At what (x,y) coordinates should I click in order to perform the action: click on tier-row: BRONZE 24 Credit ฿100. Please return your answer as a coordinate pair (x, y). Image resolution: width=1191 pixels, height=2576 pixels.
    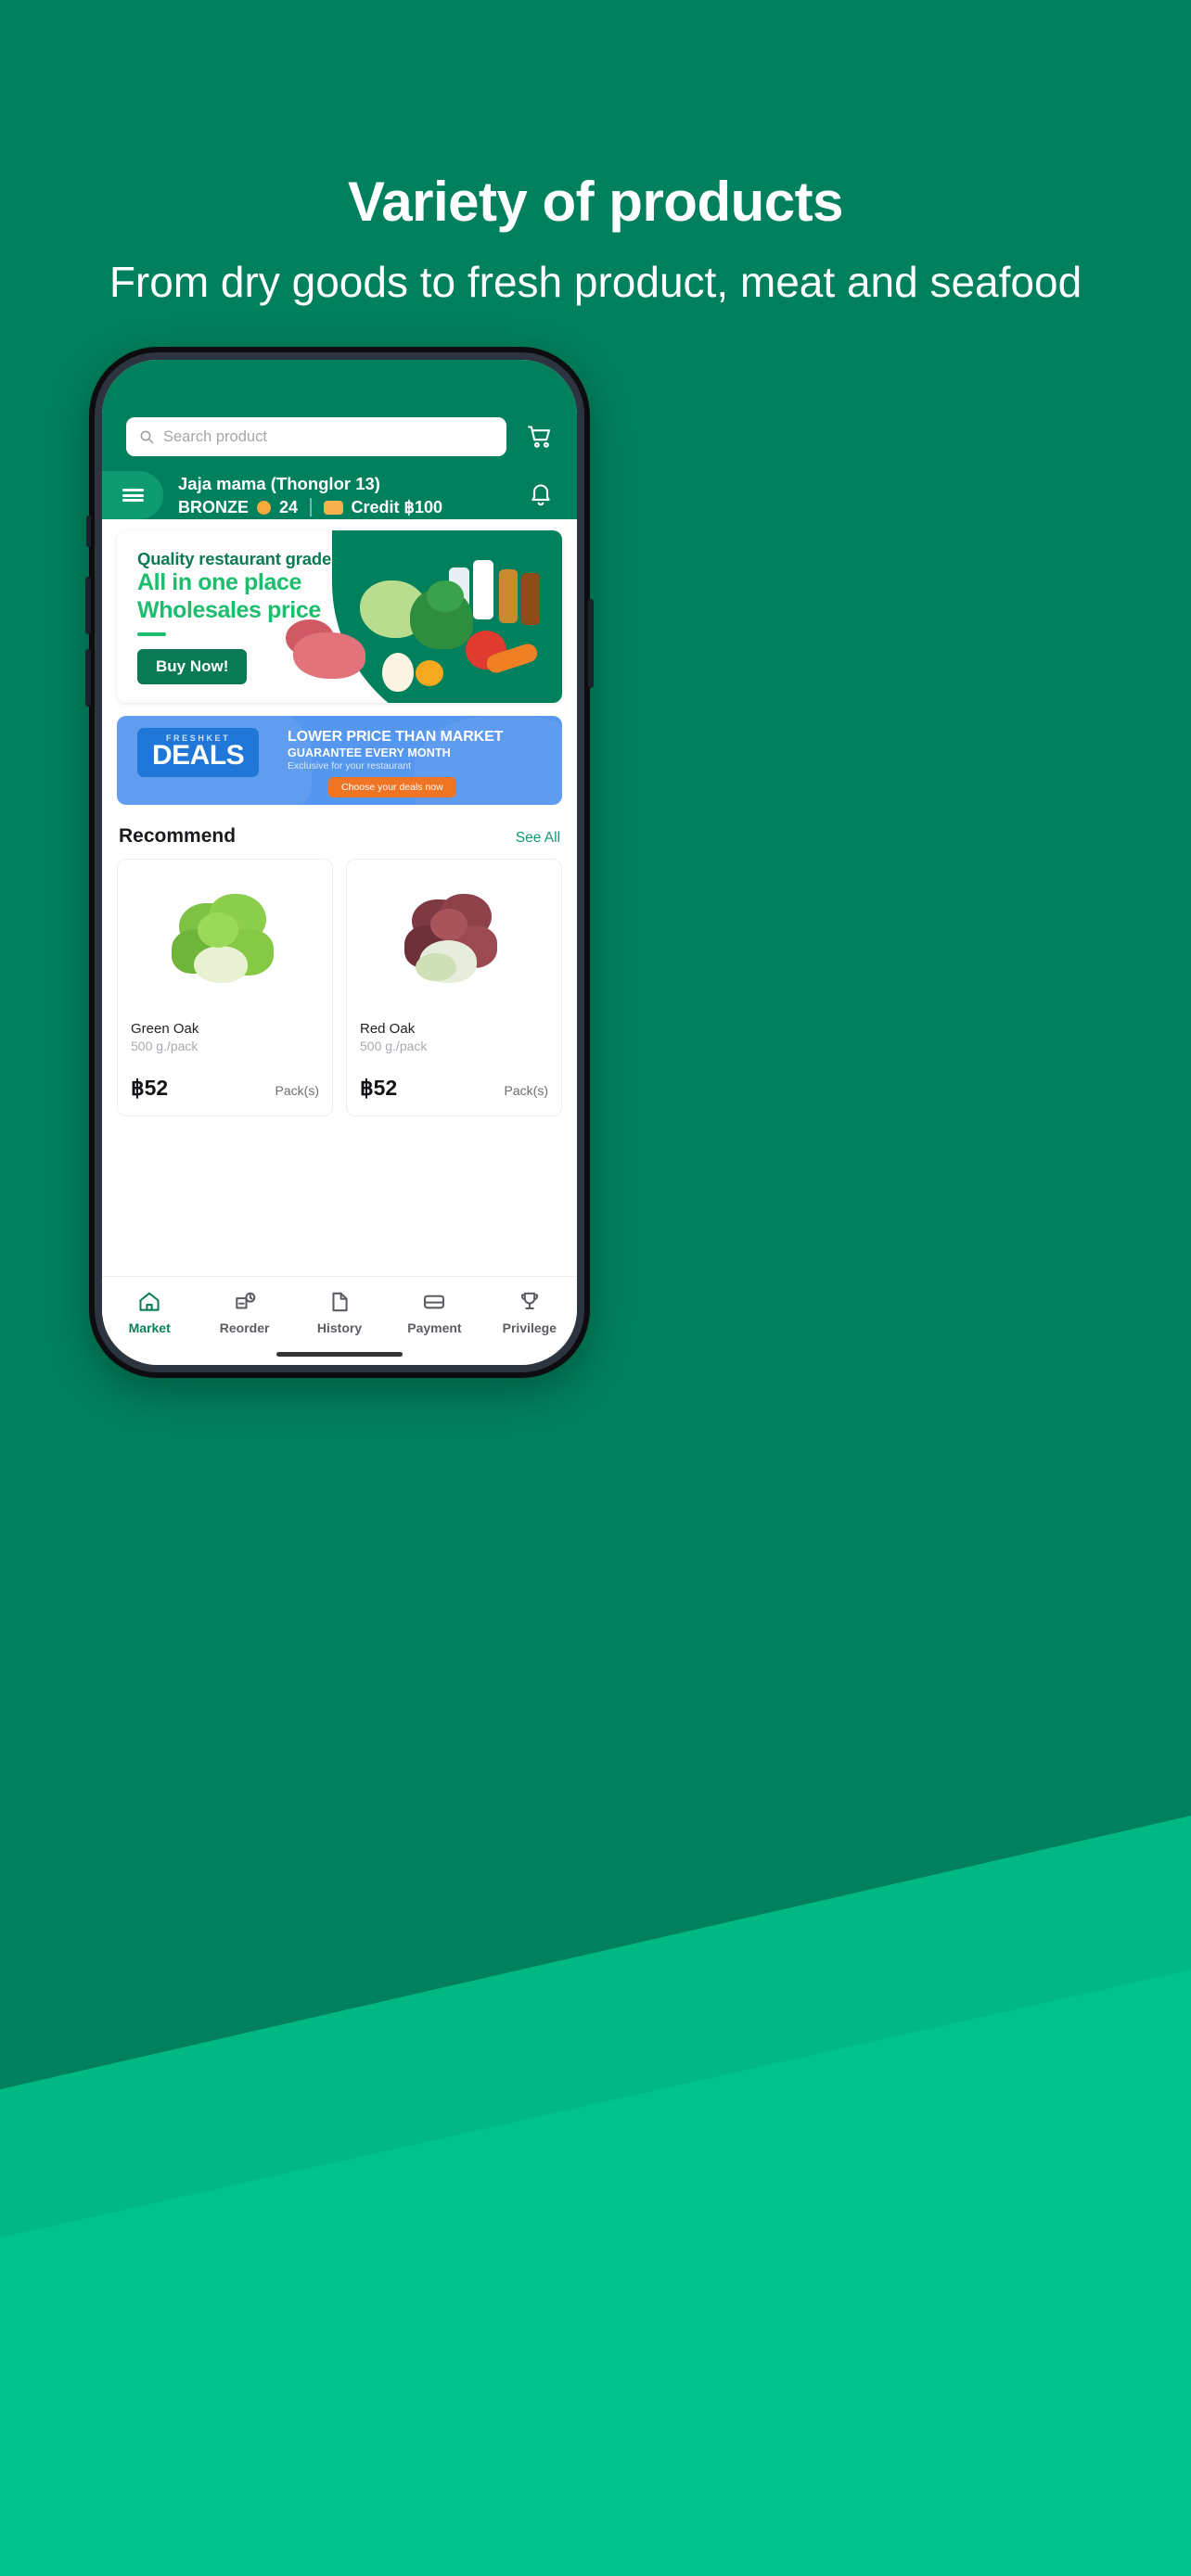
    Looking at the image, I should click on (349, 508).